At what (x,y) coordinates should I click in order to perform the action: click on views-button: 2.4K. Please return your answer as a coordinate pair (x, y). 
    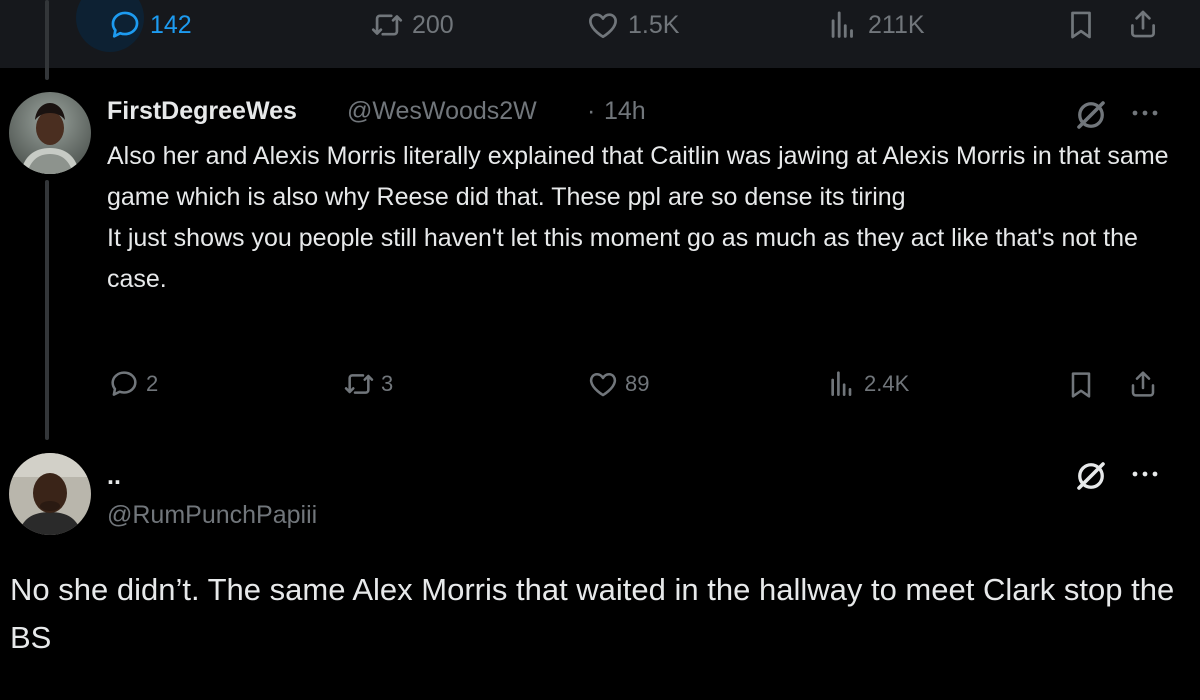
    Looking at the image, I should click on (867, 384).